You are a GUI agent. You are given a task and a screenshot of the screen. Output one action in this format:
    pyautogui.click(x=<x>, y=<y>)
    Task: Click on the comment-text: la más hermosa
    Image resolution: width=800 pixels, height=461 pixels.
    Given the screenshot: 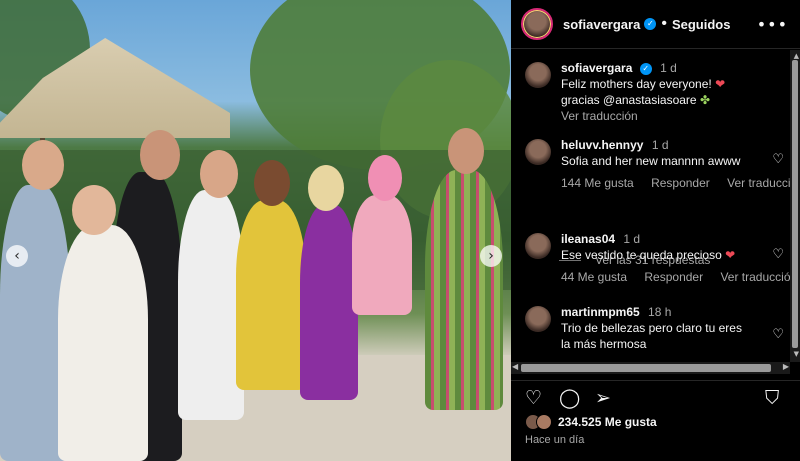 What is the action you would take?
    pyautogui.click(x=604, y=344)
    